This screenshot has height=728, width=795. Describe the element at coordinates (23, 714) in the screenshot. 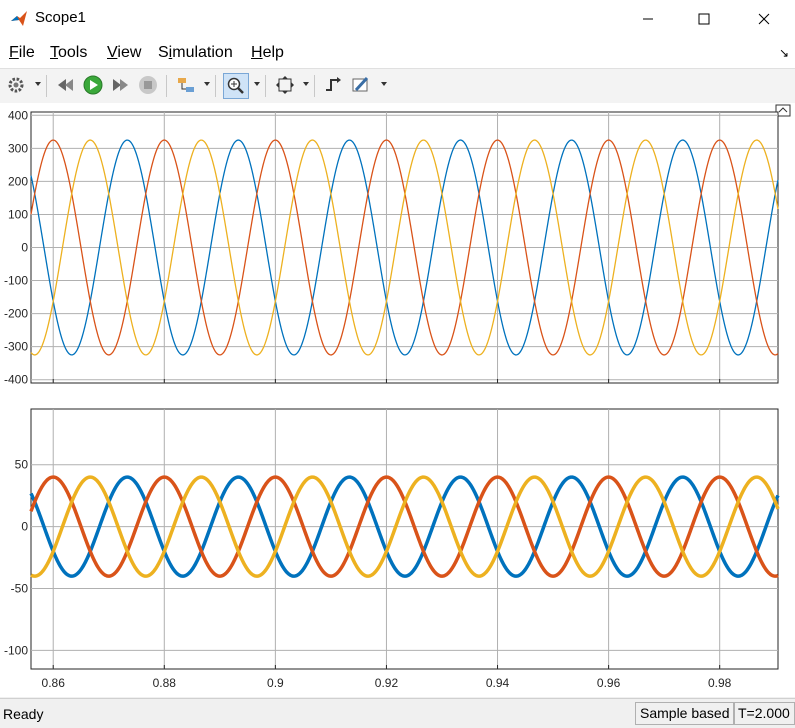

I see `status-ready: Ready` at that location.